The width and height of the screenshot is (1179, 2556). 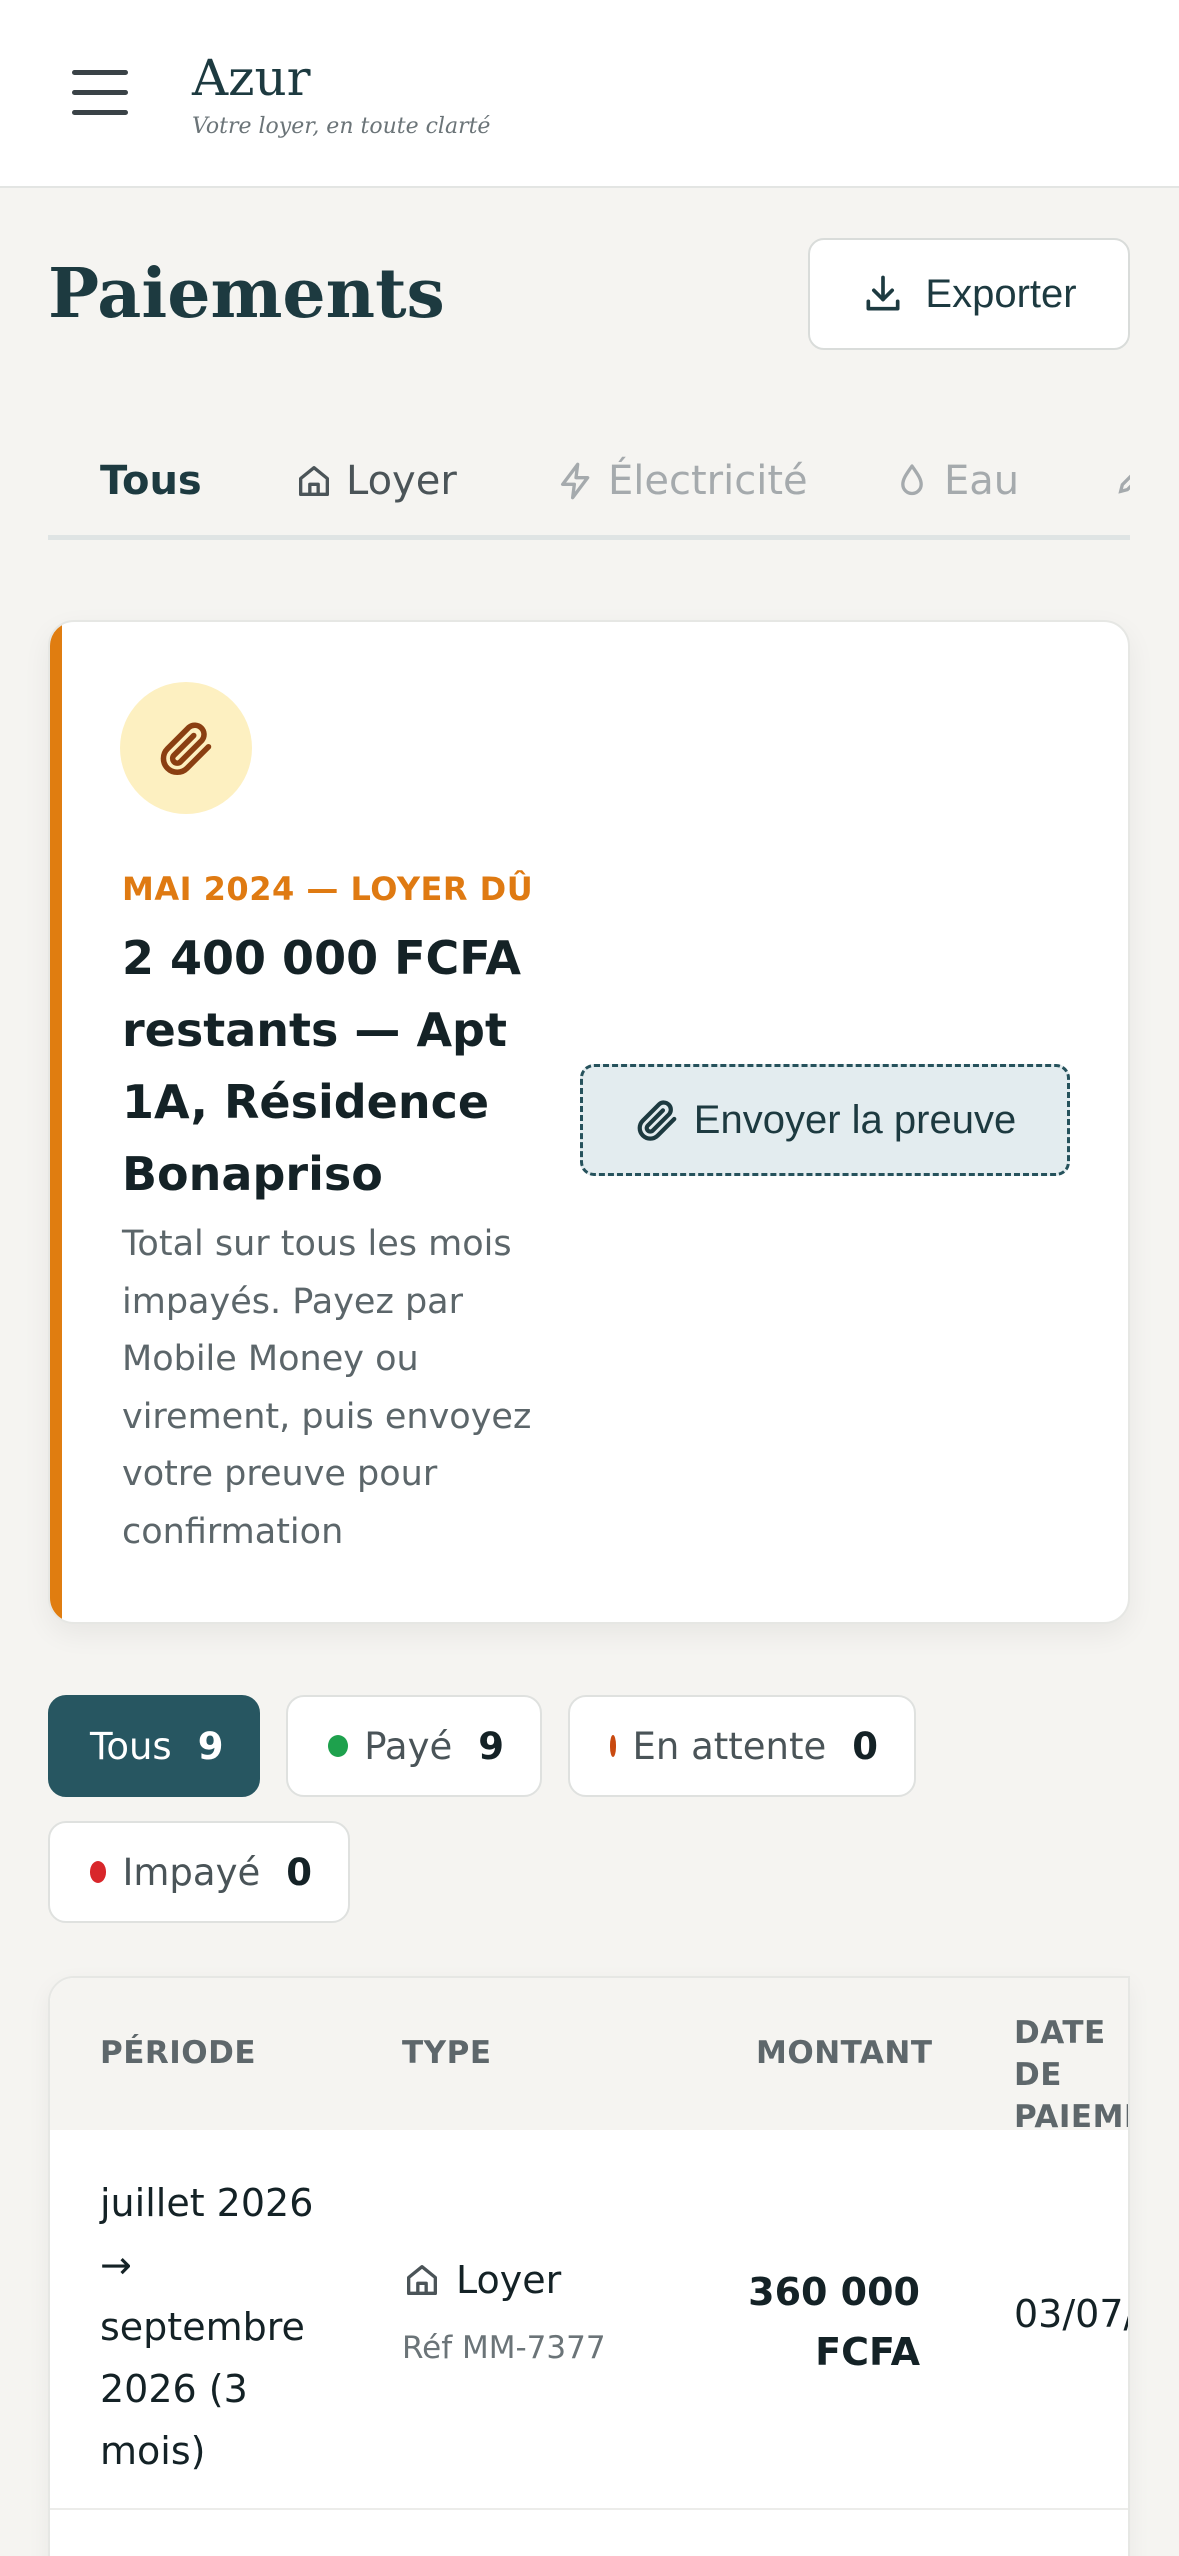 What do you see at coordinates (246, 294) in the screenshot?
I see `page-title: Paiements` at bounding box center [246, 294].